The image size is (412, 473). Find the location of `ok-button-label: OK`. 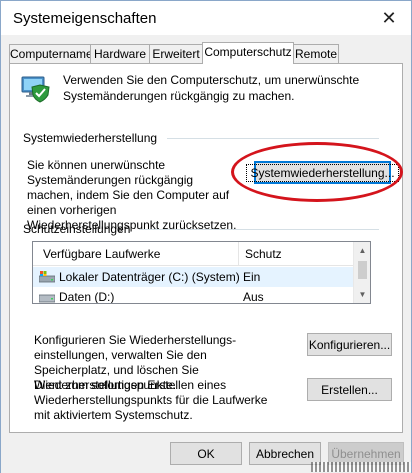

ok-button-label: OK is located at coordinates (206, 453).